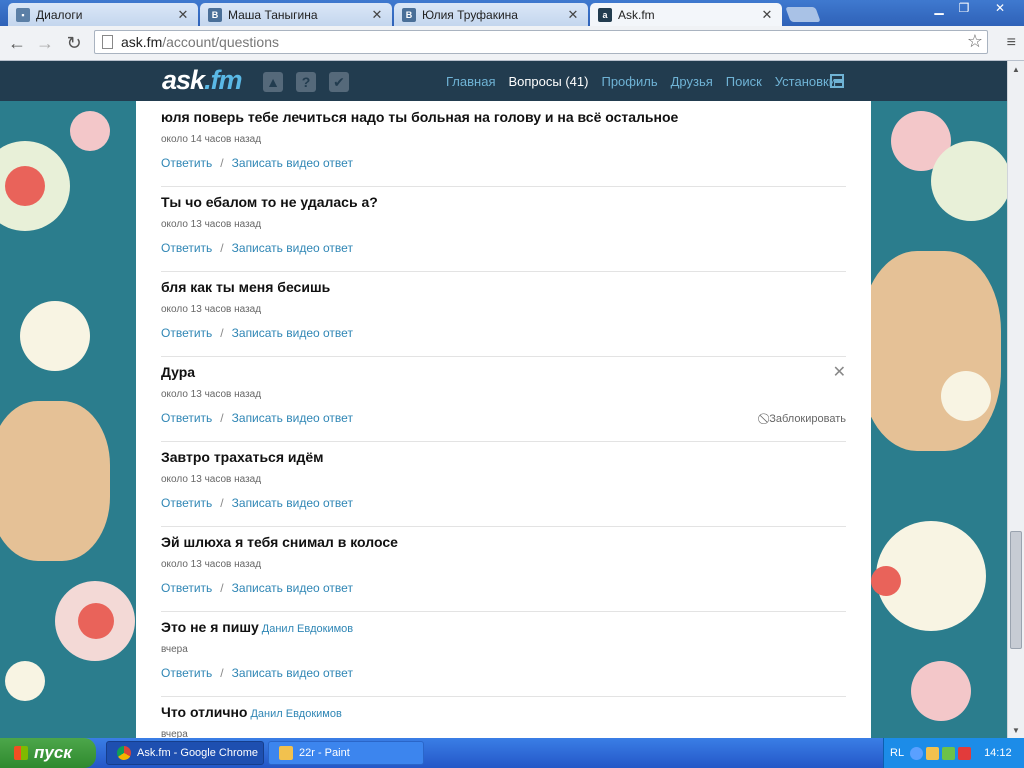 The image size is (1024, 768). What do you see at coordinates (279, 542) in the screenshot?
I see `question-text: Эй шлюха я тебя снимал в колосе` at bounding box center [279, 542].